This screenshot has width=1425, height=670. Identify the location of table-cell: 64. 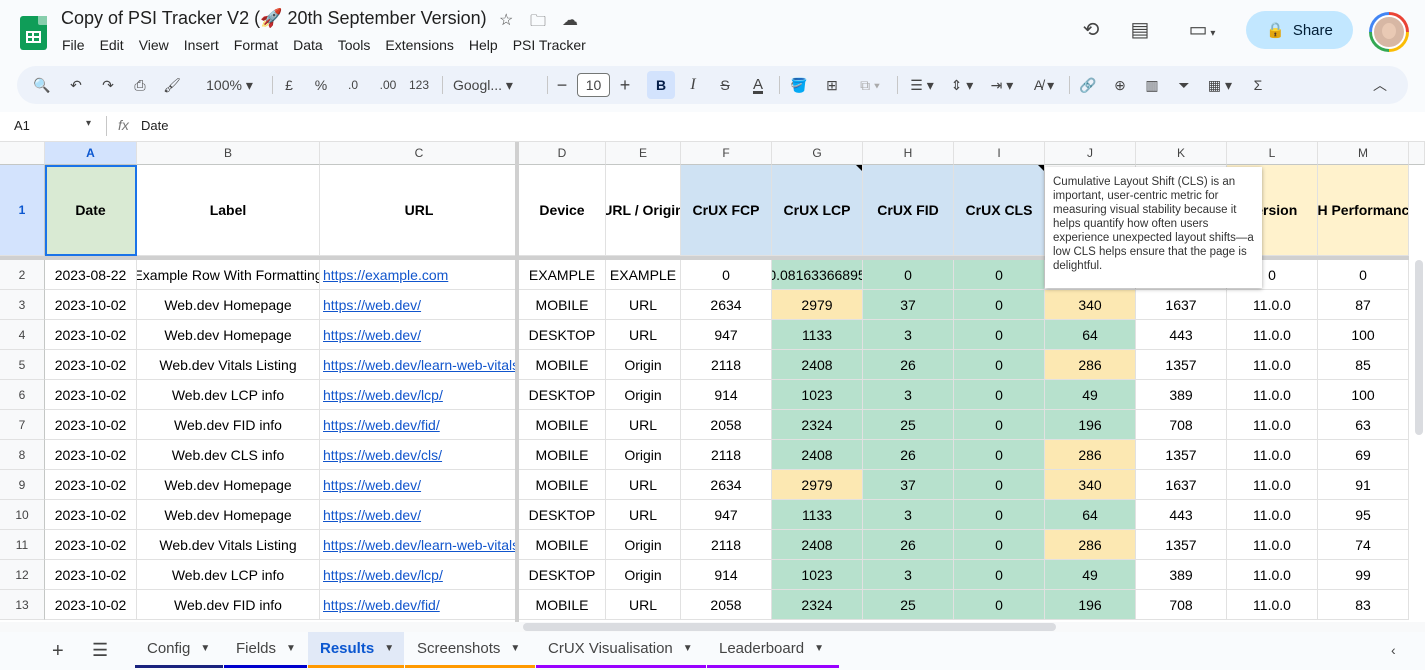
(1090, 515).